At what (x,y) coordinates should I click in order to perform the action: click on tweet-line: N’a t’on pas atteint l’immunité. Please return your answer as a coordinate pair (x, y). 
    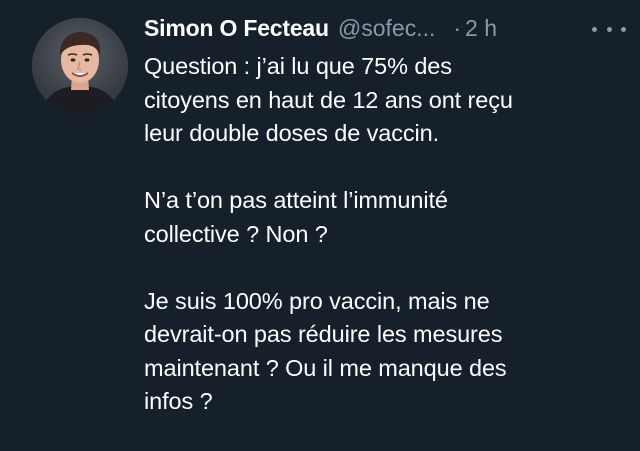
    Looking at the image, I should click on (296, 200).